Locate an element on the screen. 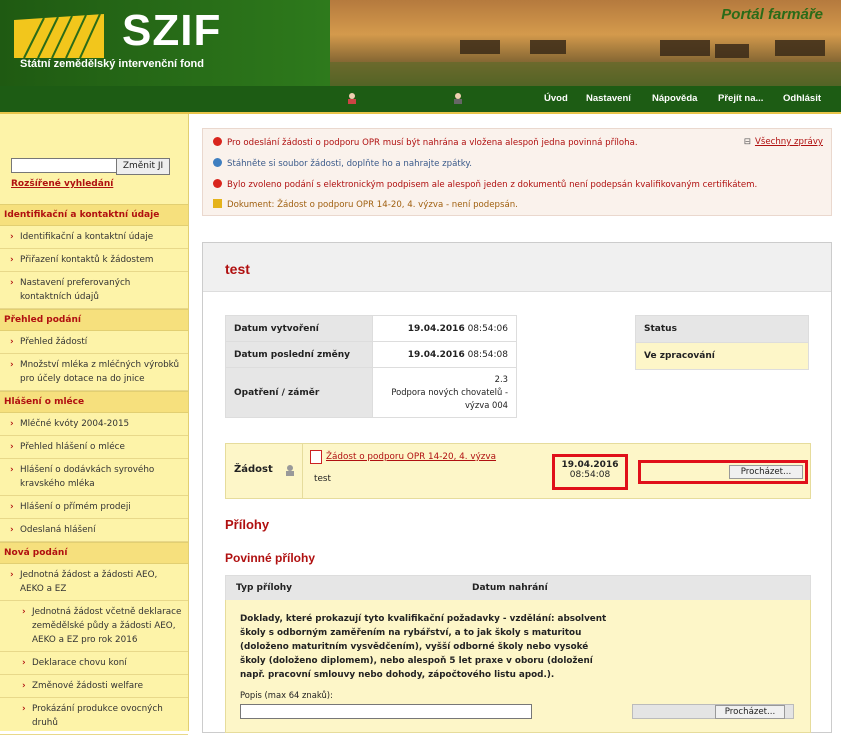 This screenshot has width=841, height=735. status-header: Status is located at coordinates (722, 329).